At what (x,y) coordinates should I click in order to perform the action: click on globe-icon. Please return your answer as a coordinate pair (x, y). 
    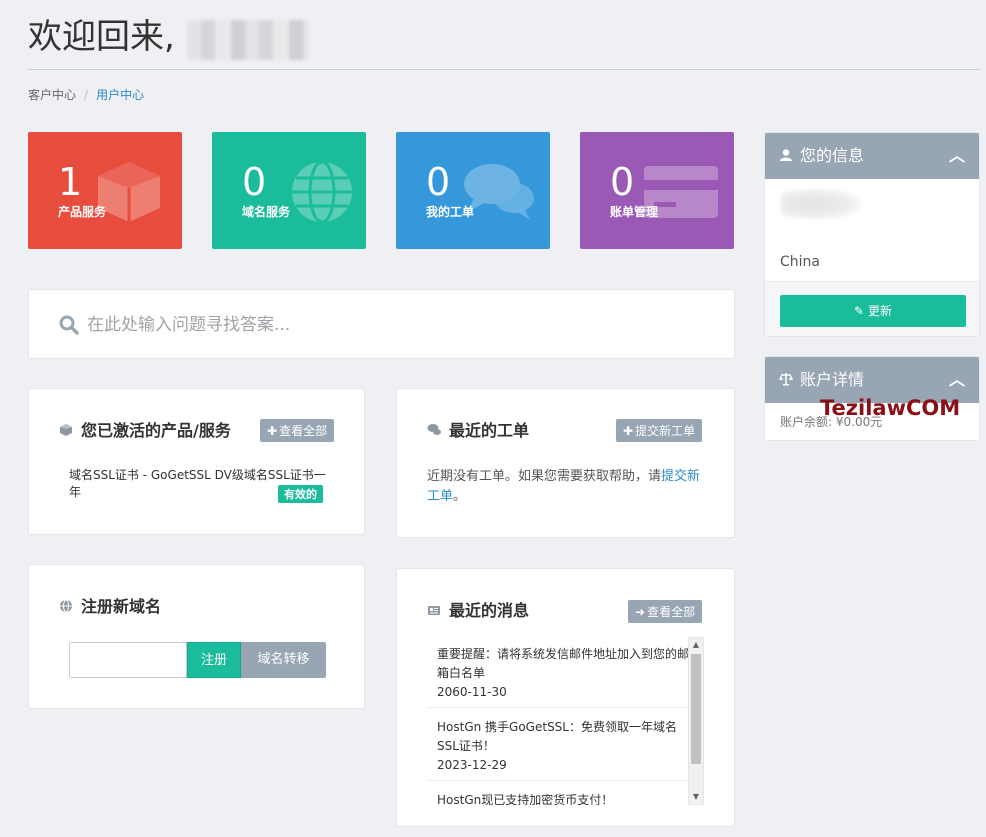
    Looking at the image, I should click on (66, 606).